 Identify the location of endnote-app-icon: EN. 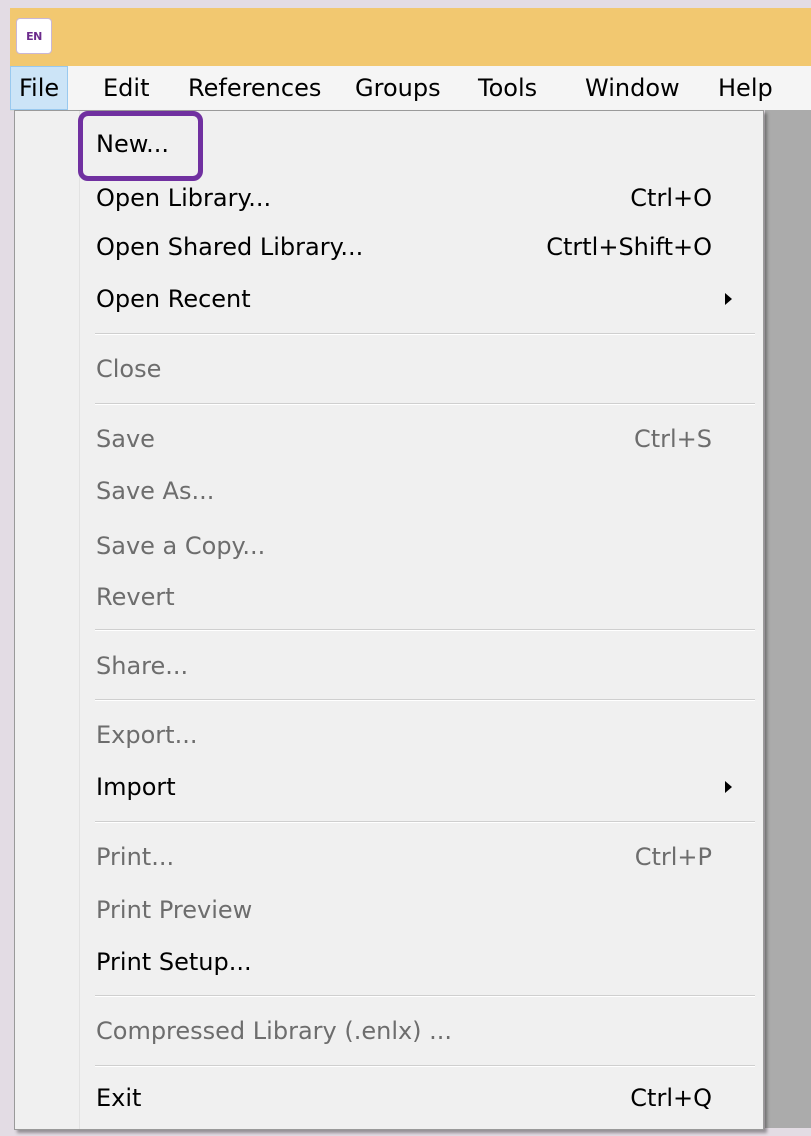
(34, 36).